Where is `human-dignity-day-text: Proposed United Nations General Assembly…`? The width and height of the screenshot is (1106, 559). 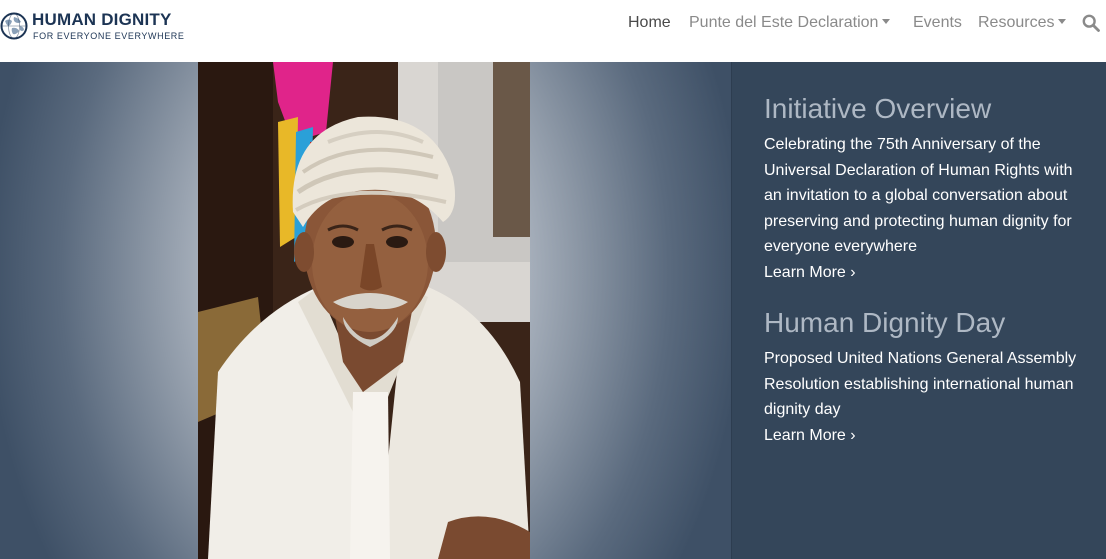 human-dignity-day-text: Proposed United Nations General Assembly… is located at coordinates (920, 384).